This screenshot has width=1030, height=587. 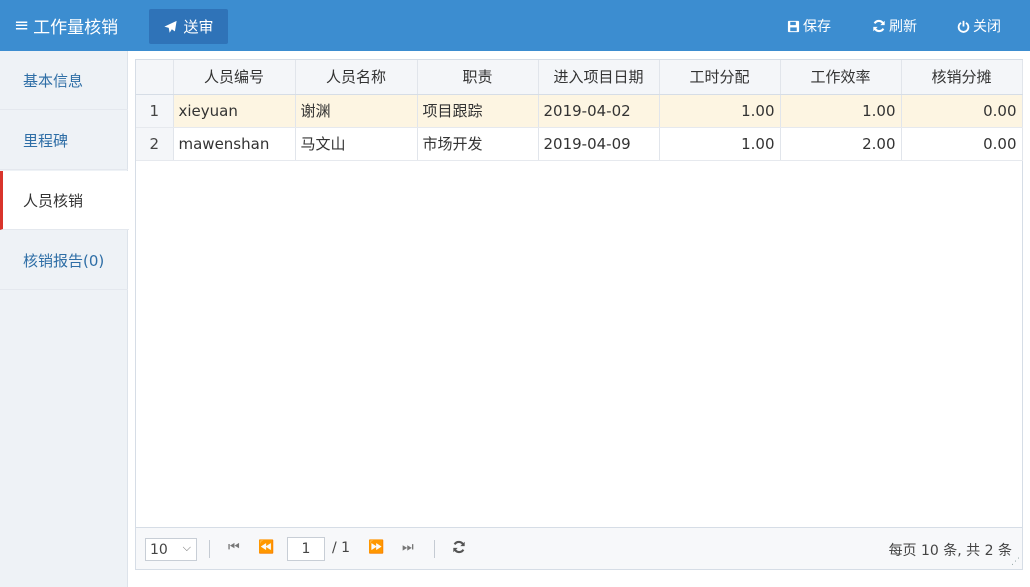 What do you see at coordinates (599, 77) in the screenshot?
I see `column-header-entry-date: 进入项目日期` at bounding box center [599, 77].